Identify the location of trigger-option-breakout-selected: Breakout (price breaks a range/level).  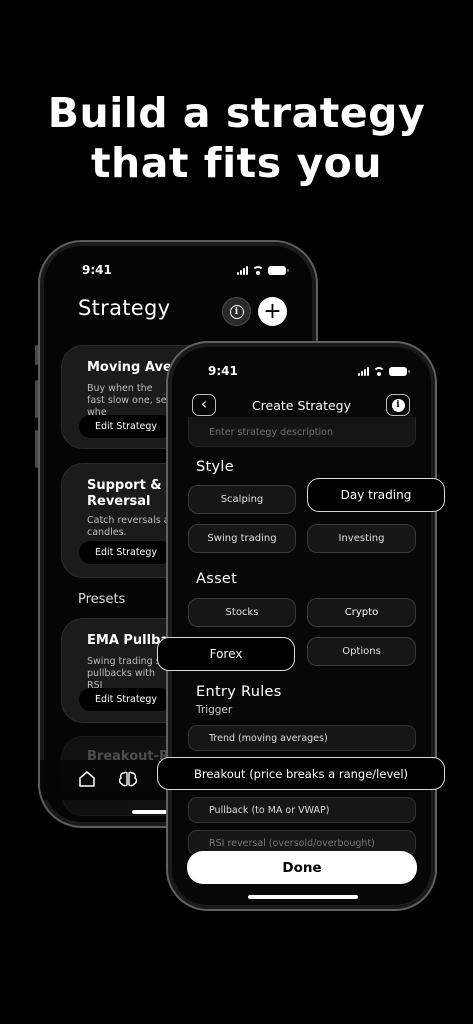
(301, 773).